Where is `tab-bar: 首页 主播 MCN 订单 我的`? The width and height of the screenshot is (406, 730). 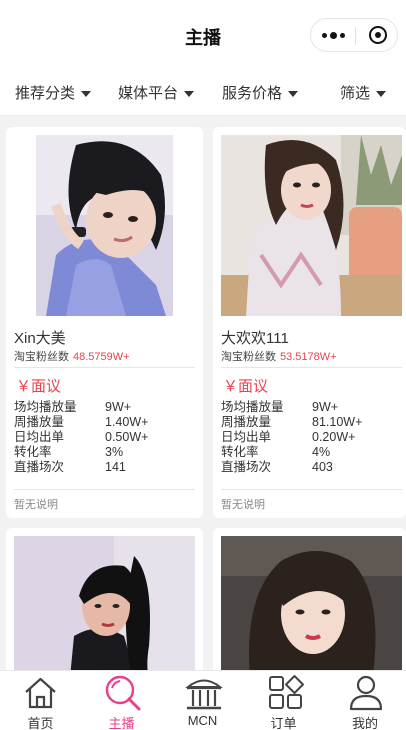
tab-bar: 首页 主播 MCN 订单 我的 is located at coordinates (203, 700).